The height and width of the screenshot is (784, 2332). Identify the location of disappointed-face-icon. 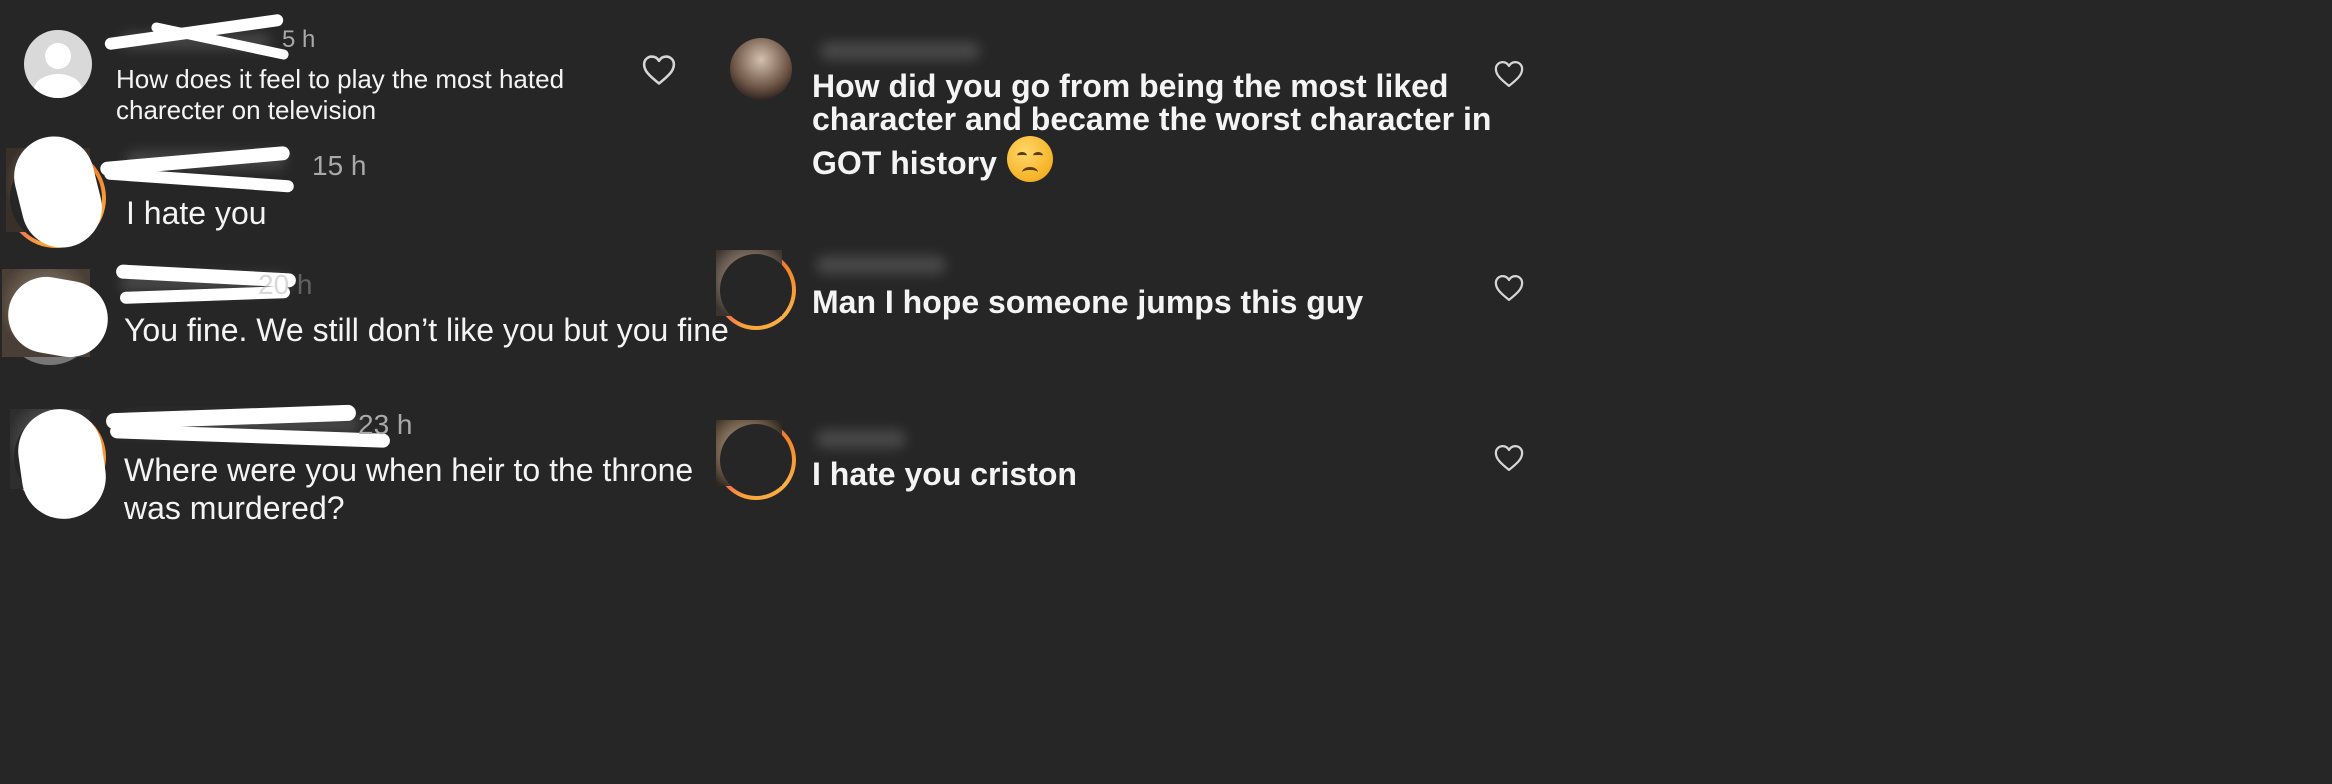
(1029, 159).